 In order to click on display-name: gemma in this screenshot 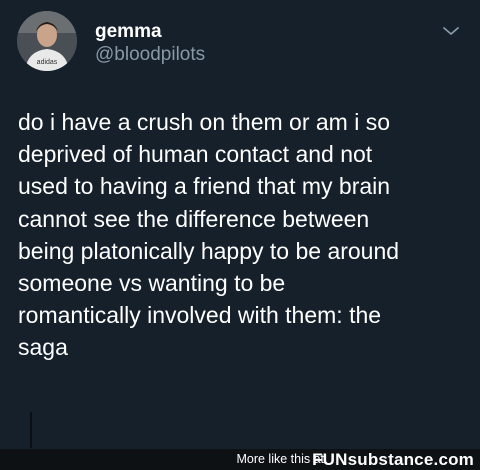, I will do `click(150, 32)`.